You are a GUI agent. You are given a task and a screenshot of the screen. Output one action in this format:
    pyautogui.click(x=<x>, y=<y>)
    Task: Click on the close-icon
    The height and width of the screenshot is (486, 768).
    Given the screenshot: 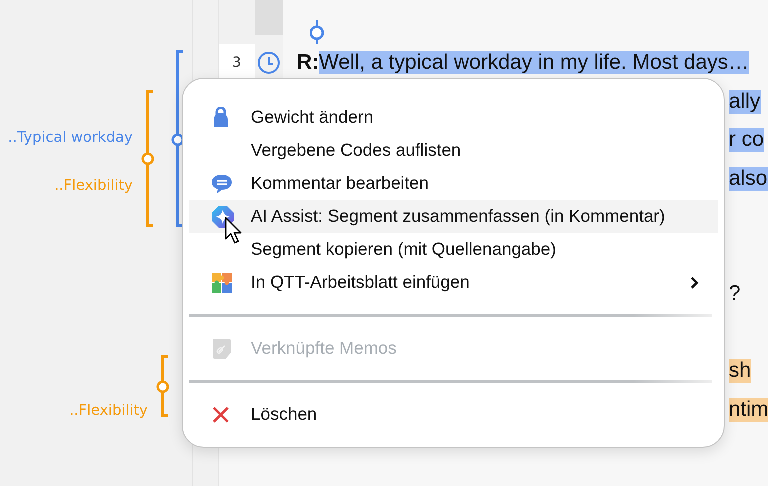 What is the action you would take?
    pyautogui.click(x=221, y=414)
    